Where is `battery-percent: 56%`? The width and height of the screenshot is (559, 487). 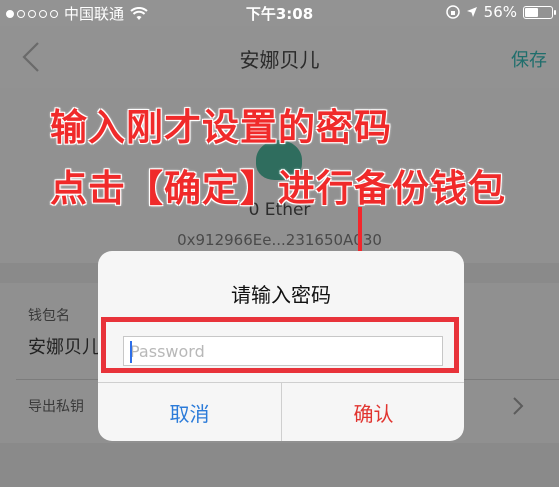
battery-percent: 56% is located at coordinates (500, 12).